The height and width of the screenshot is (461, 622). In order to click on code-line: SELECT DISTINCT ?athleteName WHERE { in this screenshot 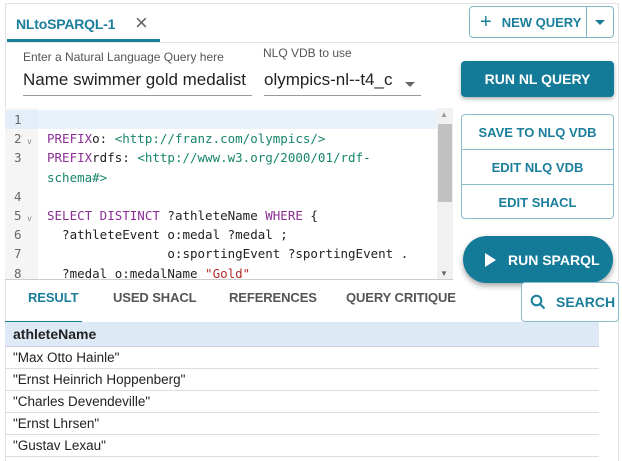, I will do `click(182, 215)`.